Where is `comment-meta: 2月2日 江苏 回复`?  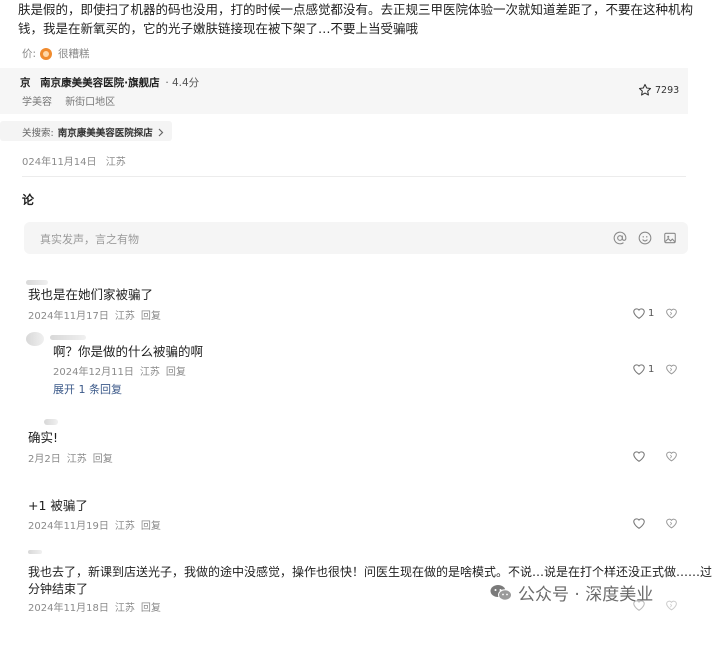
comment-meta: 2月2日 江苏 回复 is located at coordinates (73, 457).